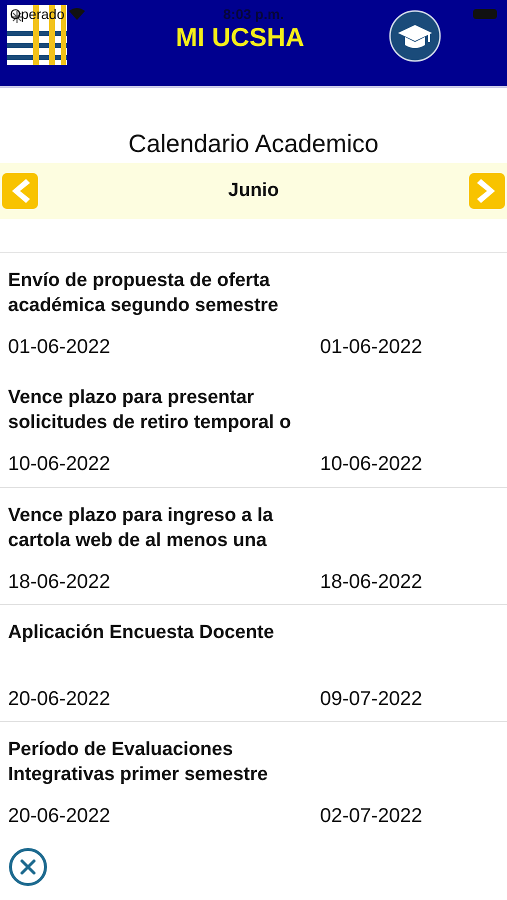 The height and width of the screenshot is (900, 507). Describe the element at coordinates (253, 191) in the screenshot. I see `month-label: Junio` at that location.